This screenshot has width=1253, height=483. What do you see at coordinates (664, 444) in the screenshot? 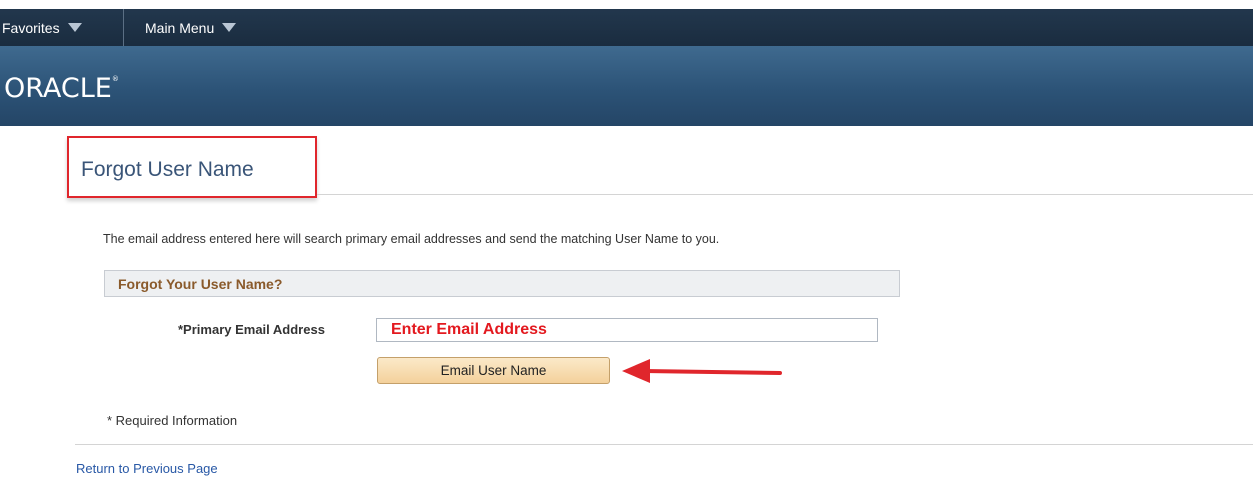
I see `footer-divider` at bounding box center [664, 444].